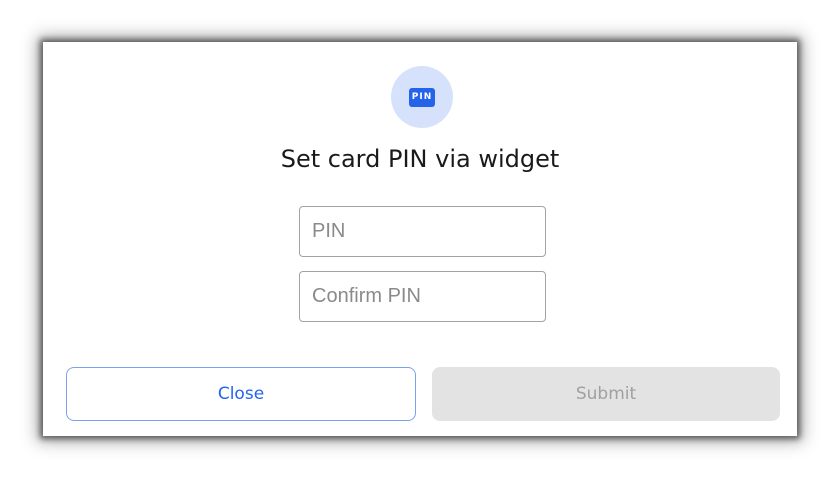 This screenshot has height=479, width=840. I want to click on close-button: Close, so click(241, 394).